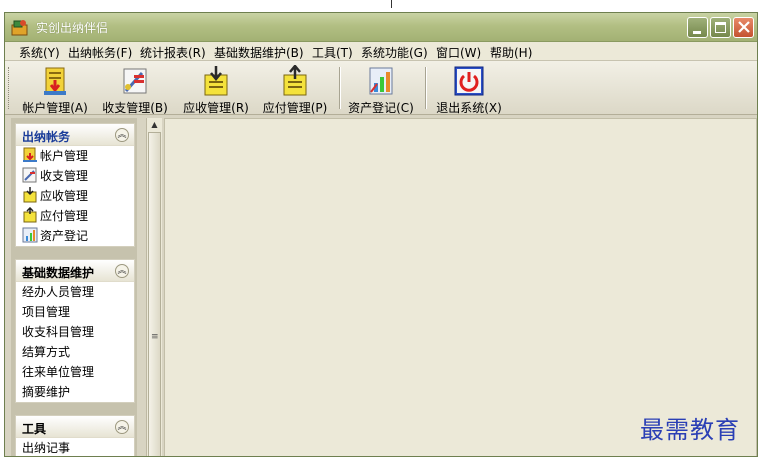  I want to click on menu-cashier-accounts: 出纳帐务(F), so click(100, 52).